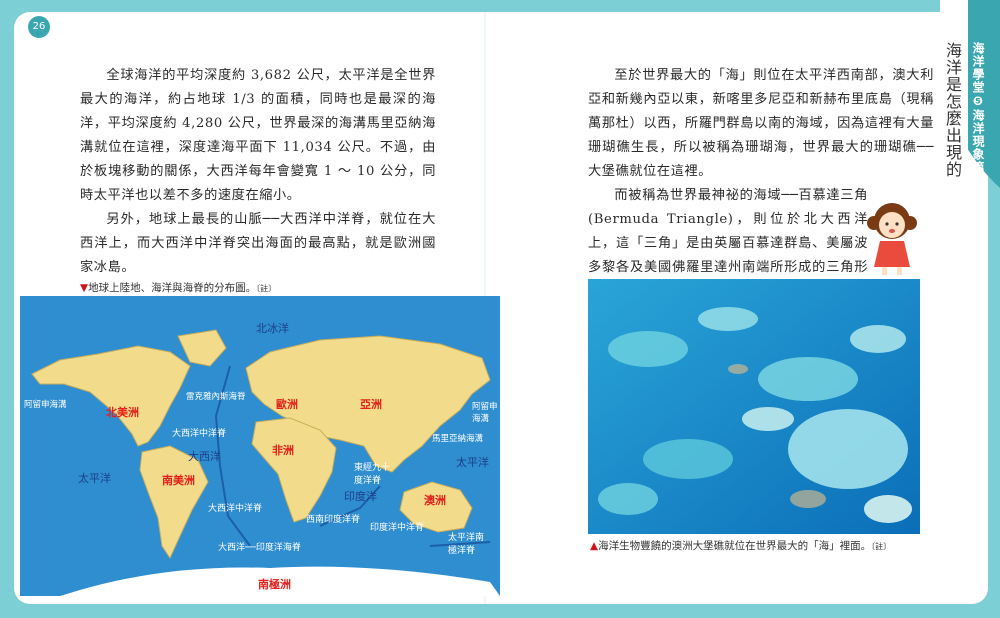 The width and height of the screenshot is (1000, 618). What do you see at coordinates (594, 546) in the screenshot?
I see `caption-triangle-icon: ▲` at bounding box center [594, 546].